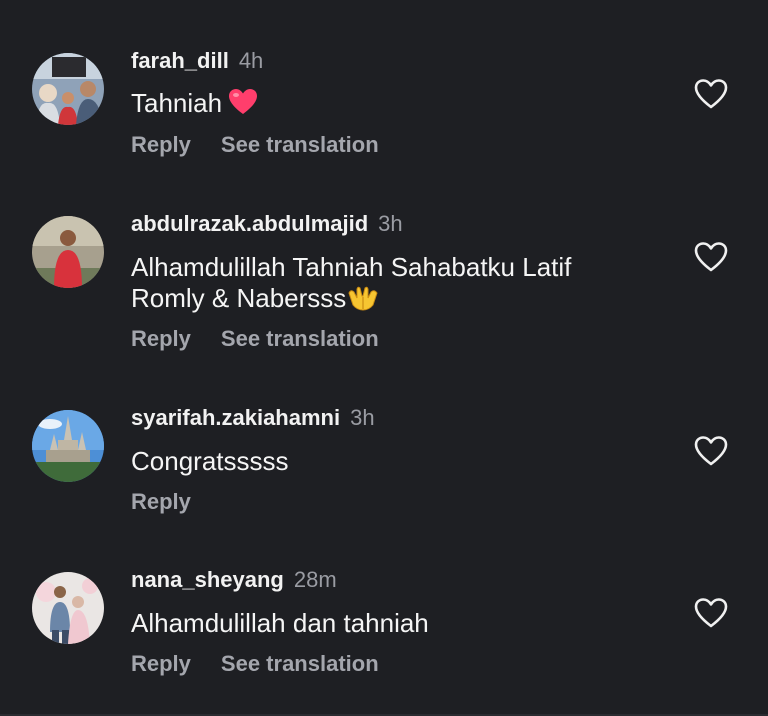 The height and width of the screenshot is (716, 768). What do you see at coordinates (315, 579) in the screenshot?
I see `comment-time: 28m` at bounding box center [315, 579].